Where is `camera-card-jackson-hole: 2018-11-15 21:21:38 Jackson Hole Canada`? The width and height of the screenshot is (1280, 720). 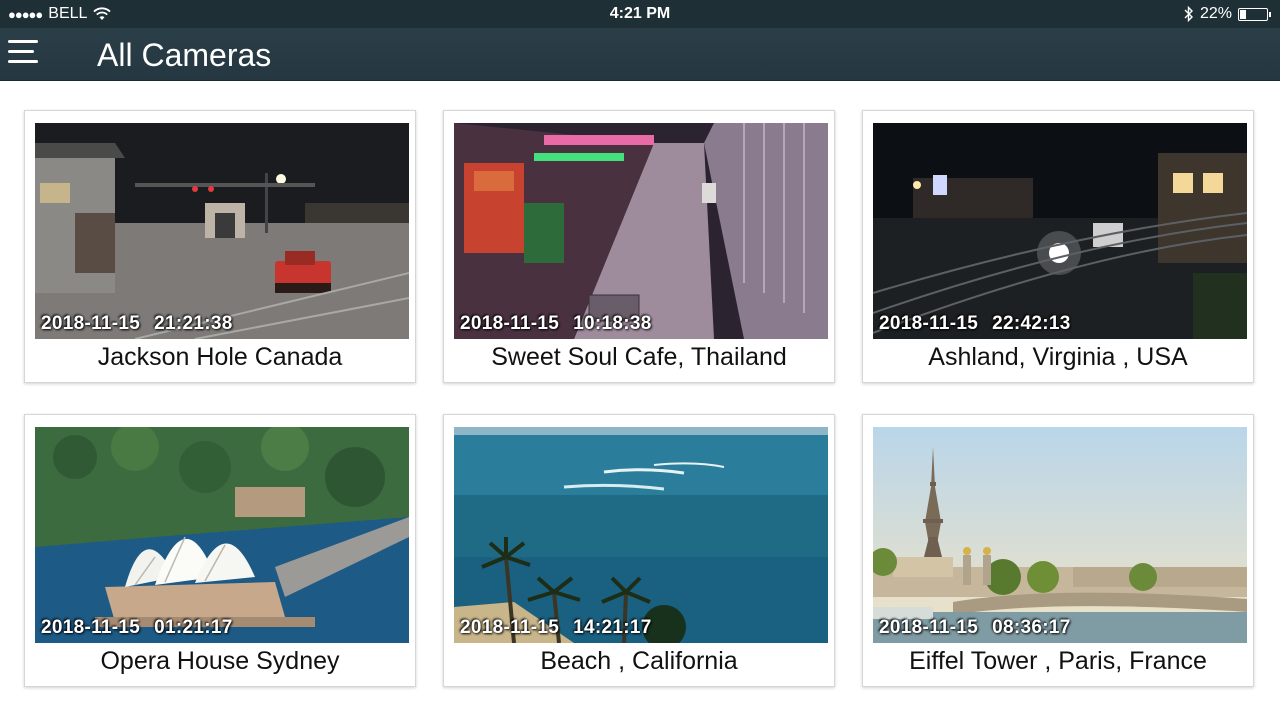
camera-card-jackson-hole: 2018-11-15 21:21:38 Jackson Hole Canada is located at coordinates (220, 246).